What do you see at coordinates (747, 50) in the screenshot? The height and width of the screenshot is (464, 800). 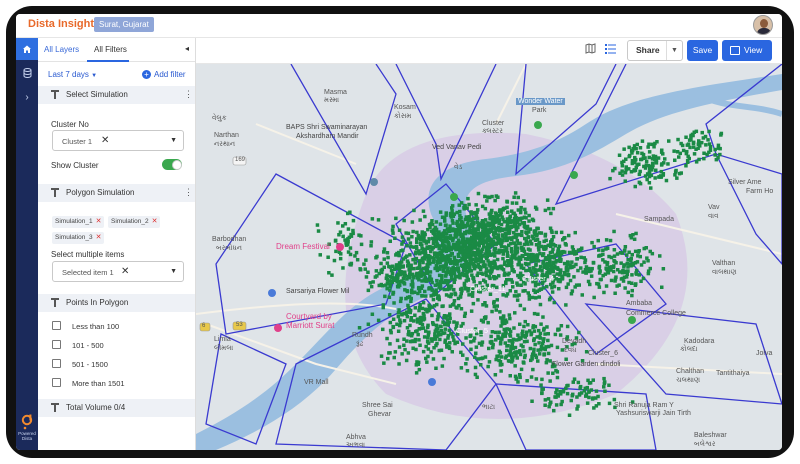 I see `view-button: View` at bounding box center [747, 50].